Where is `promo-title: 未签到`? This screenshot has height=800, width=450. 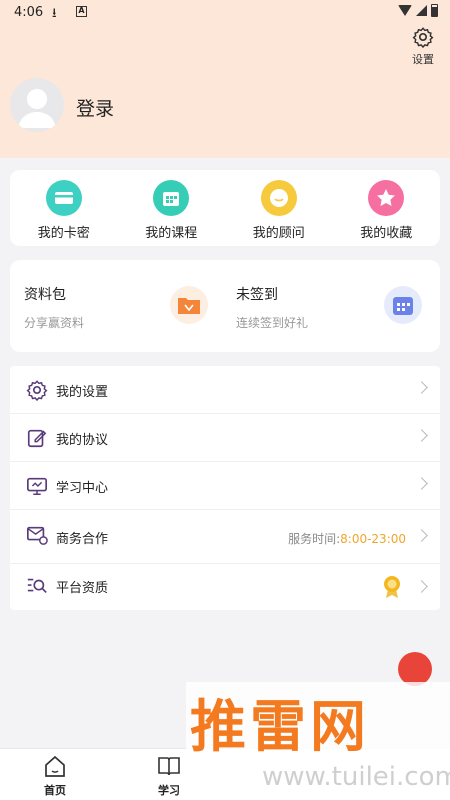 promo-title: 未签到 is located at coordinates (257, 295).